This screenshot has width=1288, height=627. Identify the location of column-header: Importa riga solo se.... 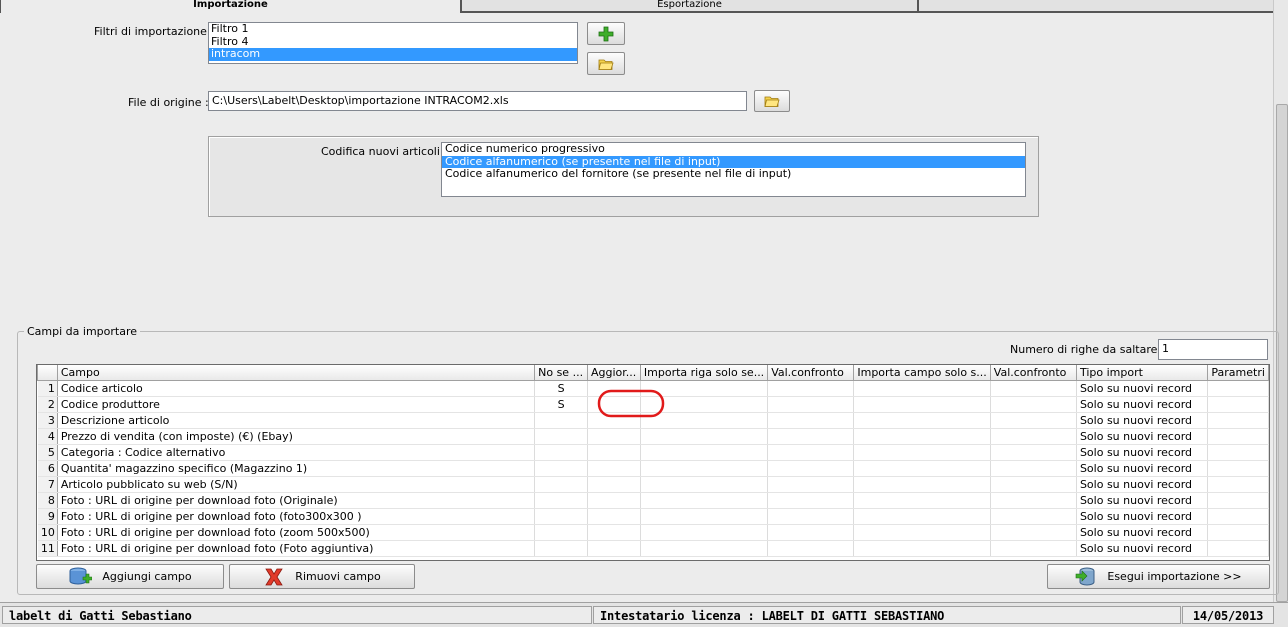
(704, 373).